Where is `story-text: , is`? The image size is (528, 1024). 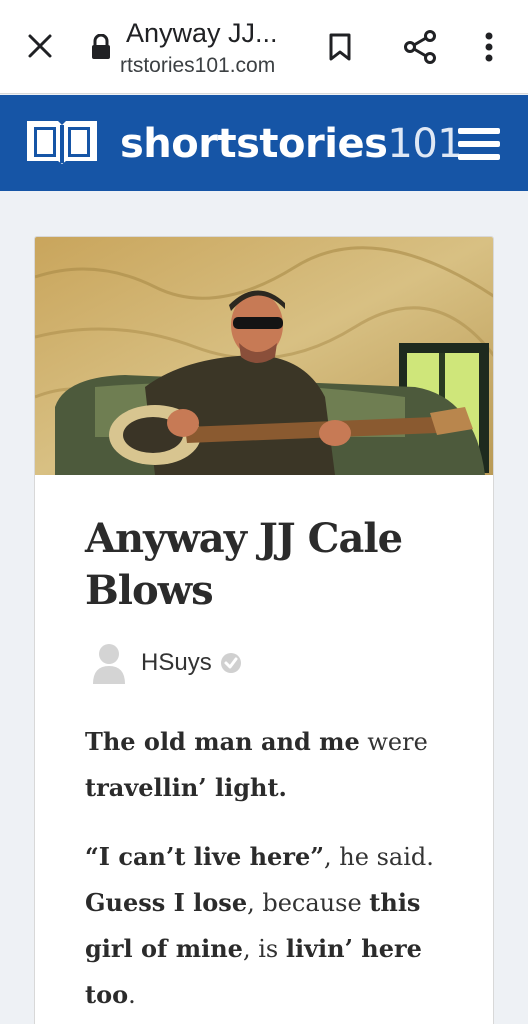
story-text: , is is located at coordinates (264, 949).